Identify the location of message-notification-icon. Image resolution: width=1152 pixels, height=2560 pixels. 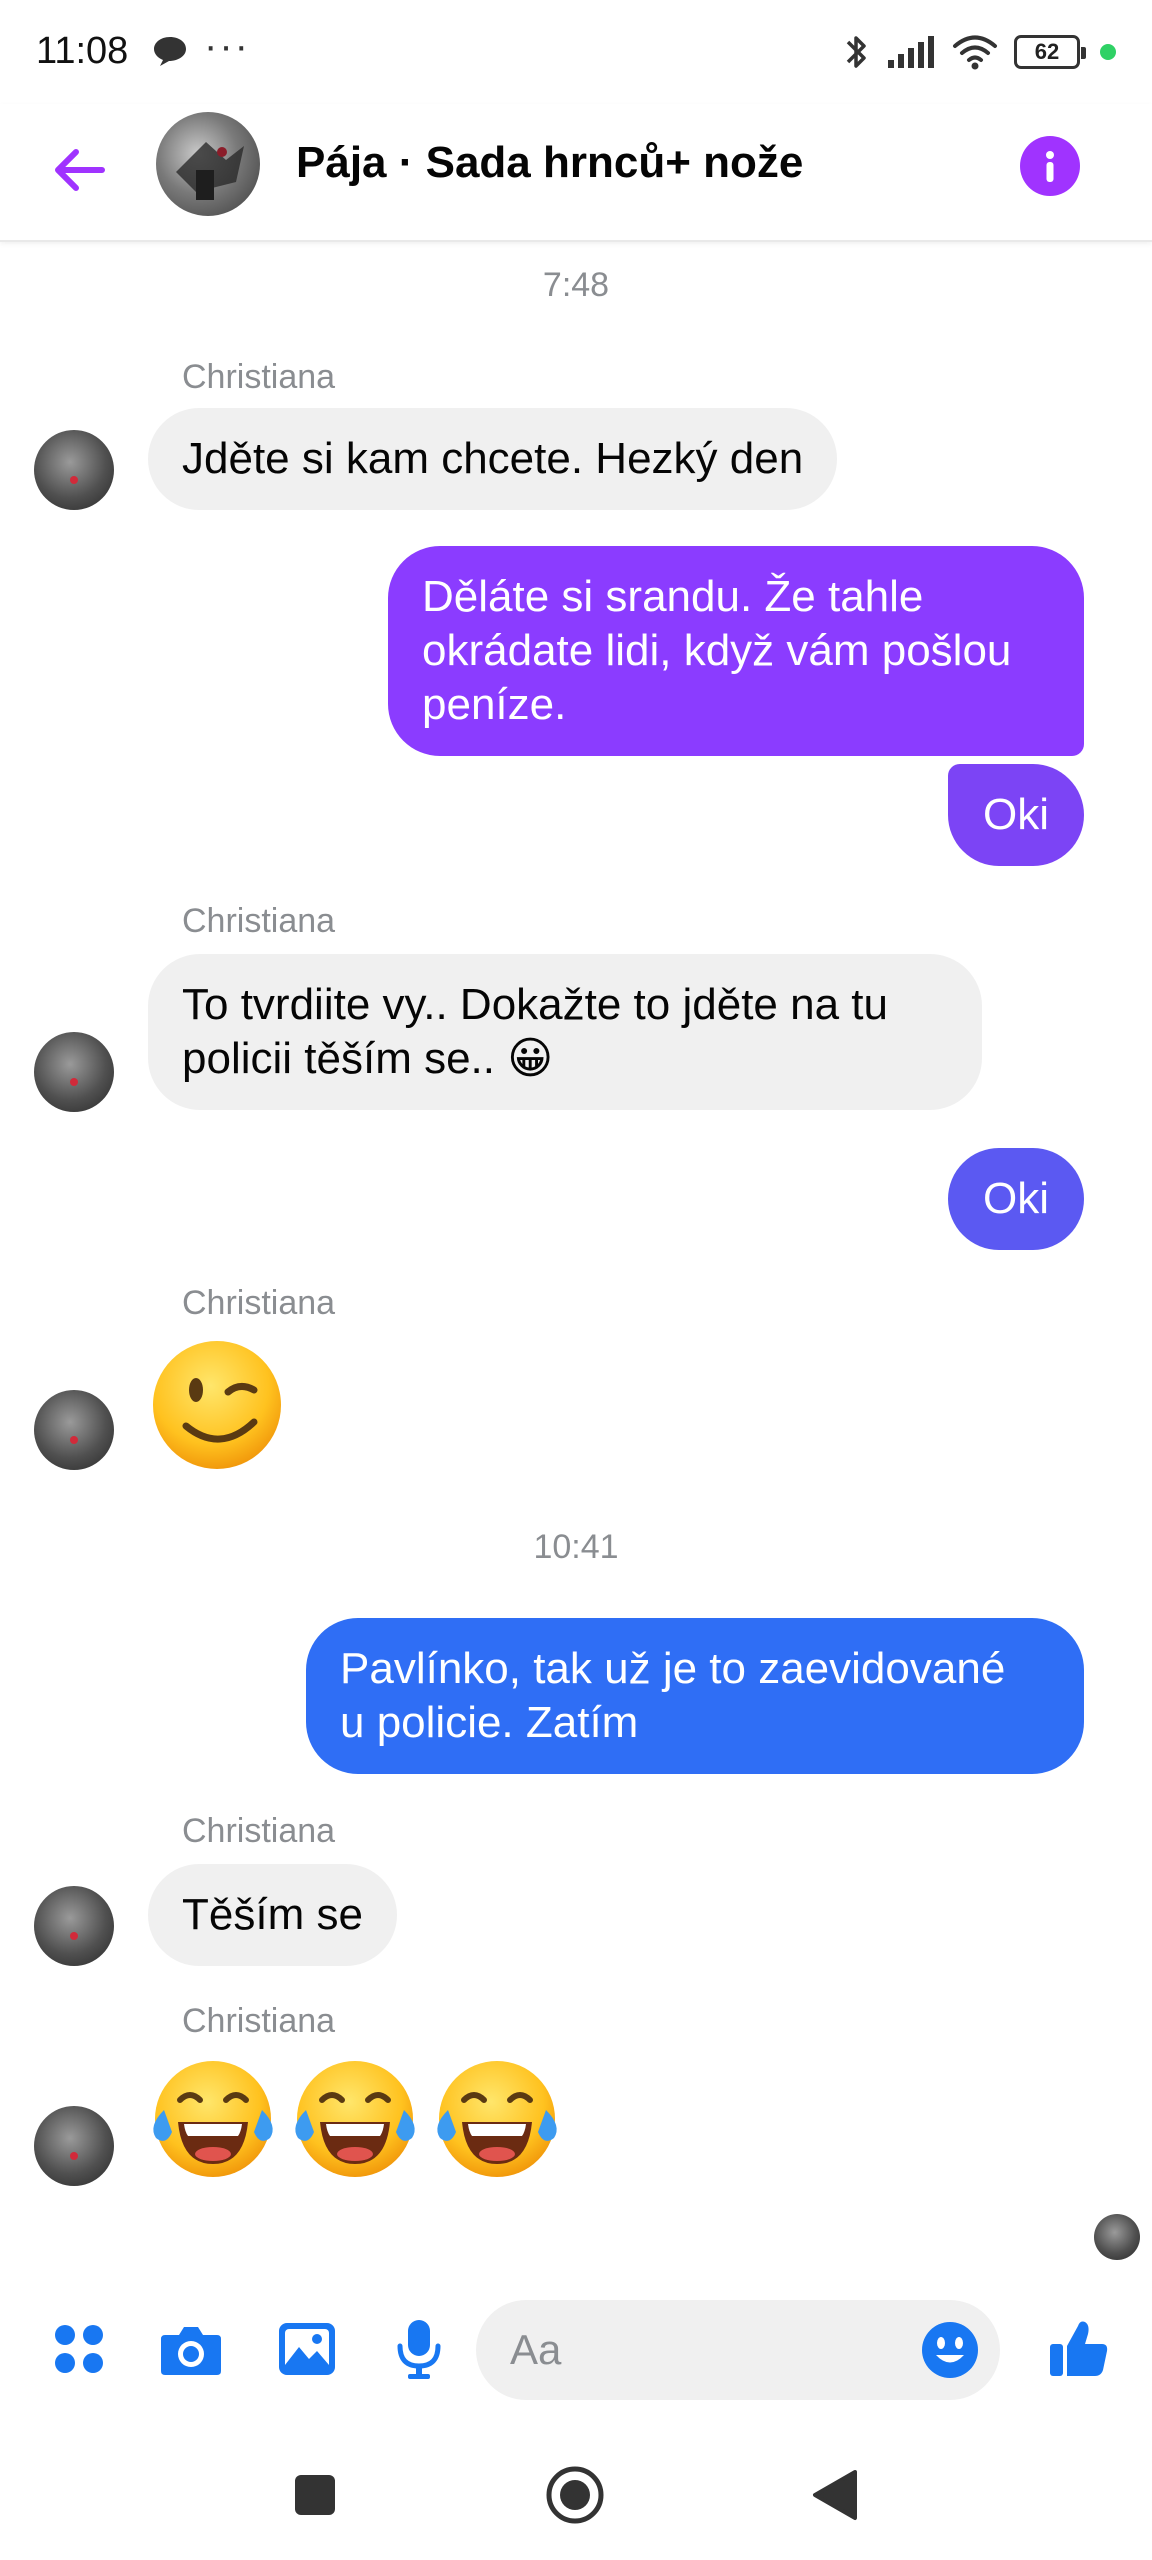
(170, 51).